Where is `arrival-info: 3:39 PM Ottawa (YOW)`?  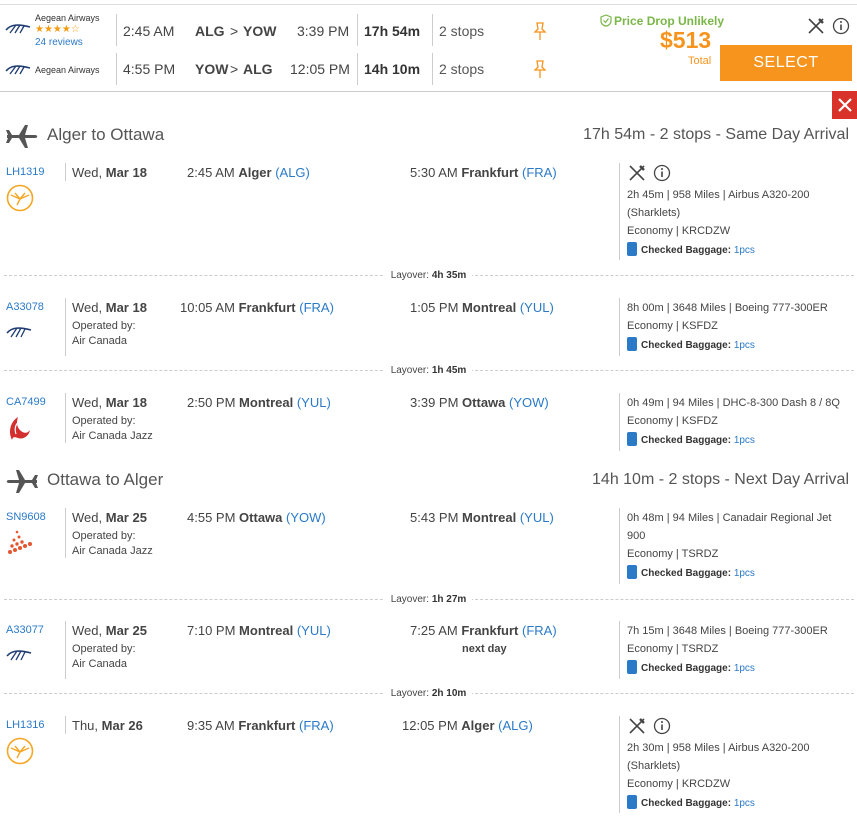
arrival-info: 3:39 PM Ottawa (YOW) is located at coordinates (479, 402).